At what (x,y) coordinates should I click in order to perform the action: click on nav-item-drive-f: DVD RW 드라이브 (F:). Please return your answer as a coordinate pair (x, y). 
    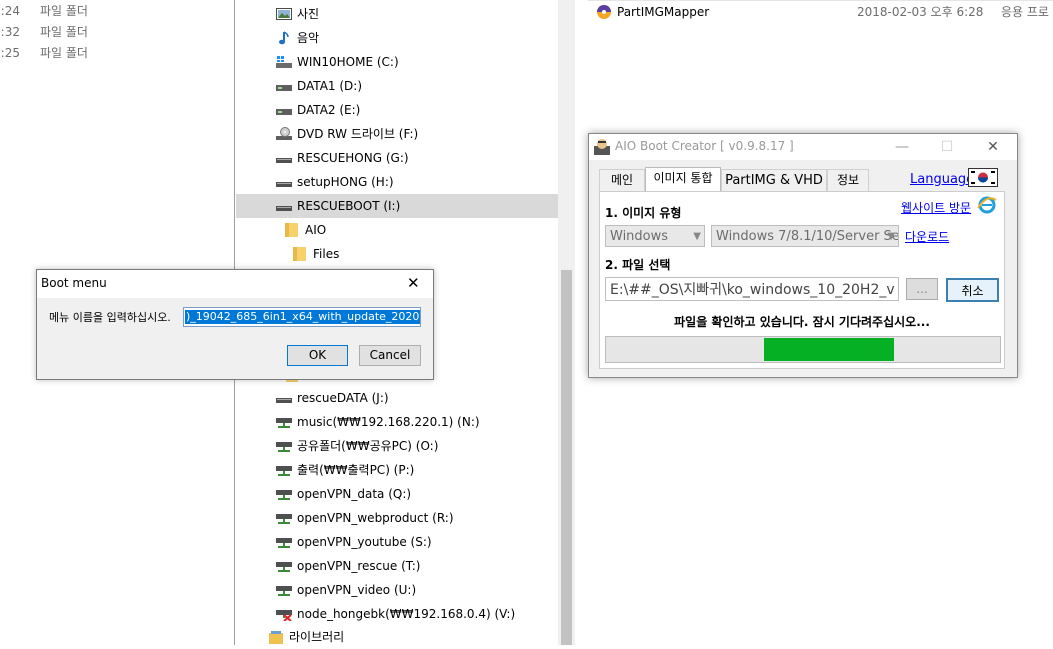
    Looking at the image, I should click on (397, 134).